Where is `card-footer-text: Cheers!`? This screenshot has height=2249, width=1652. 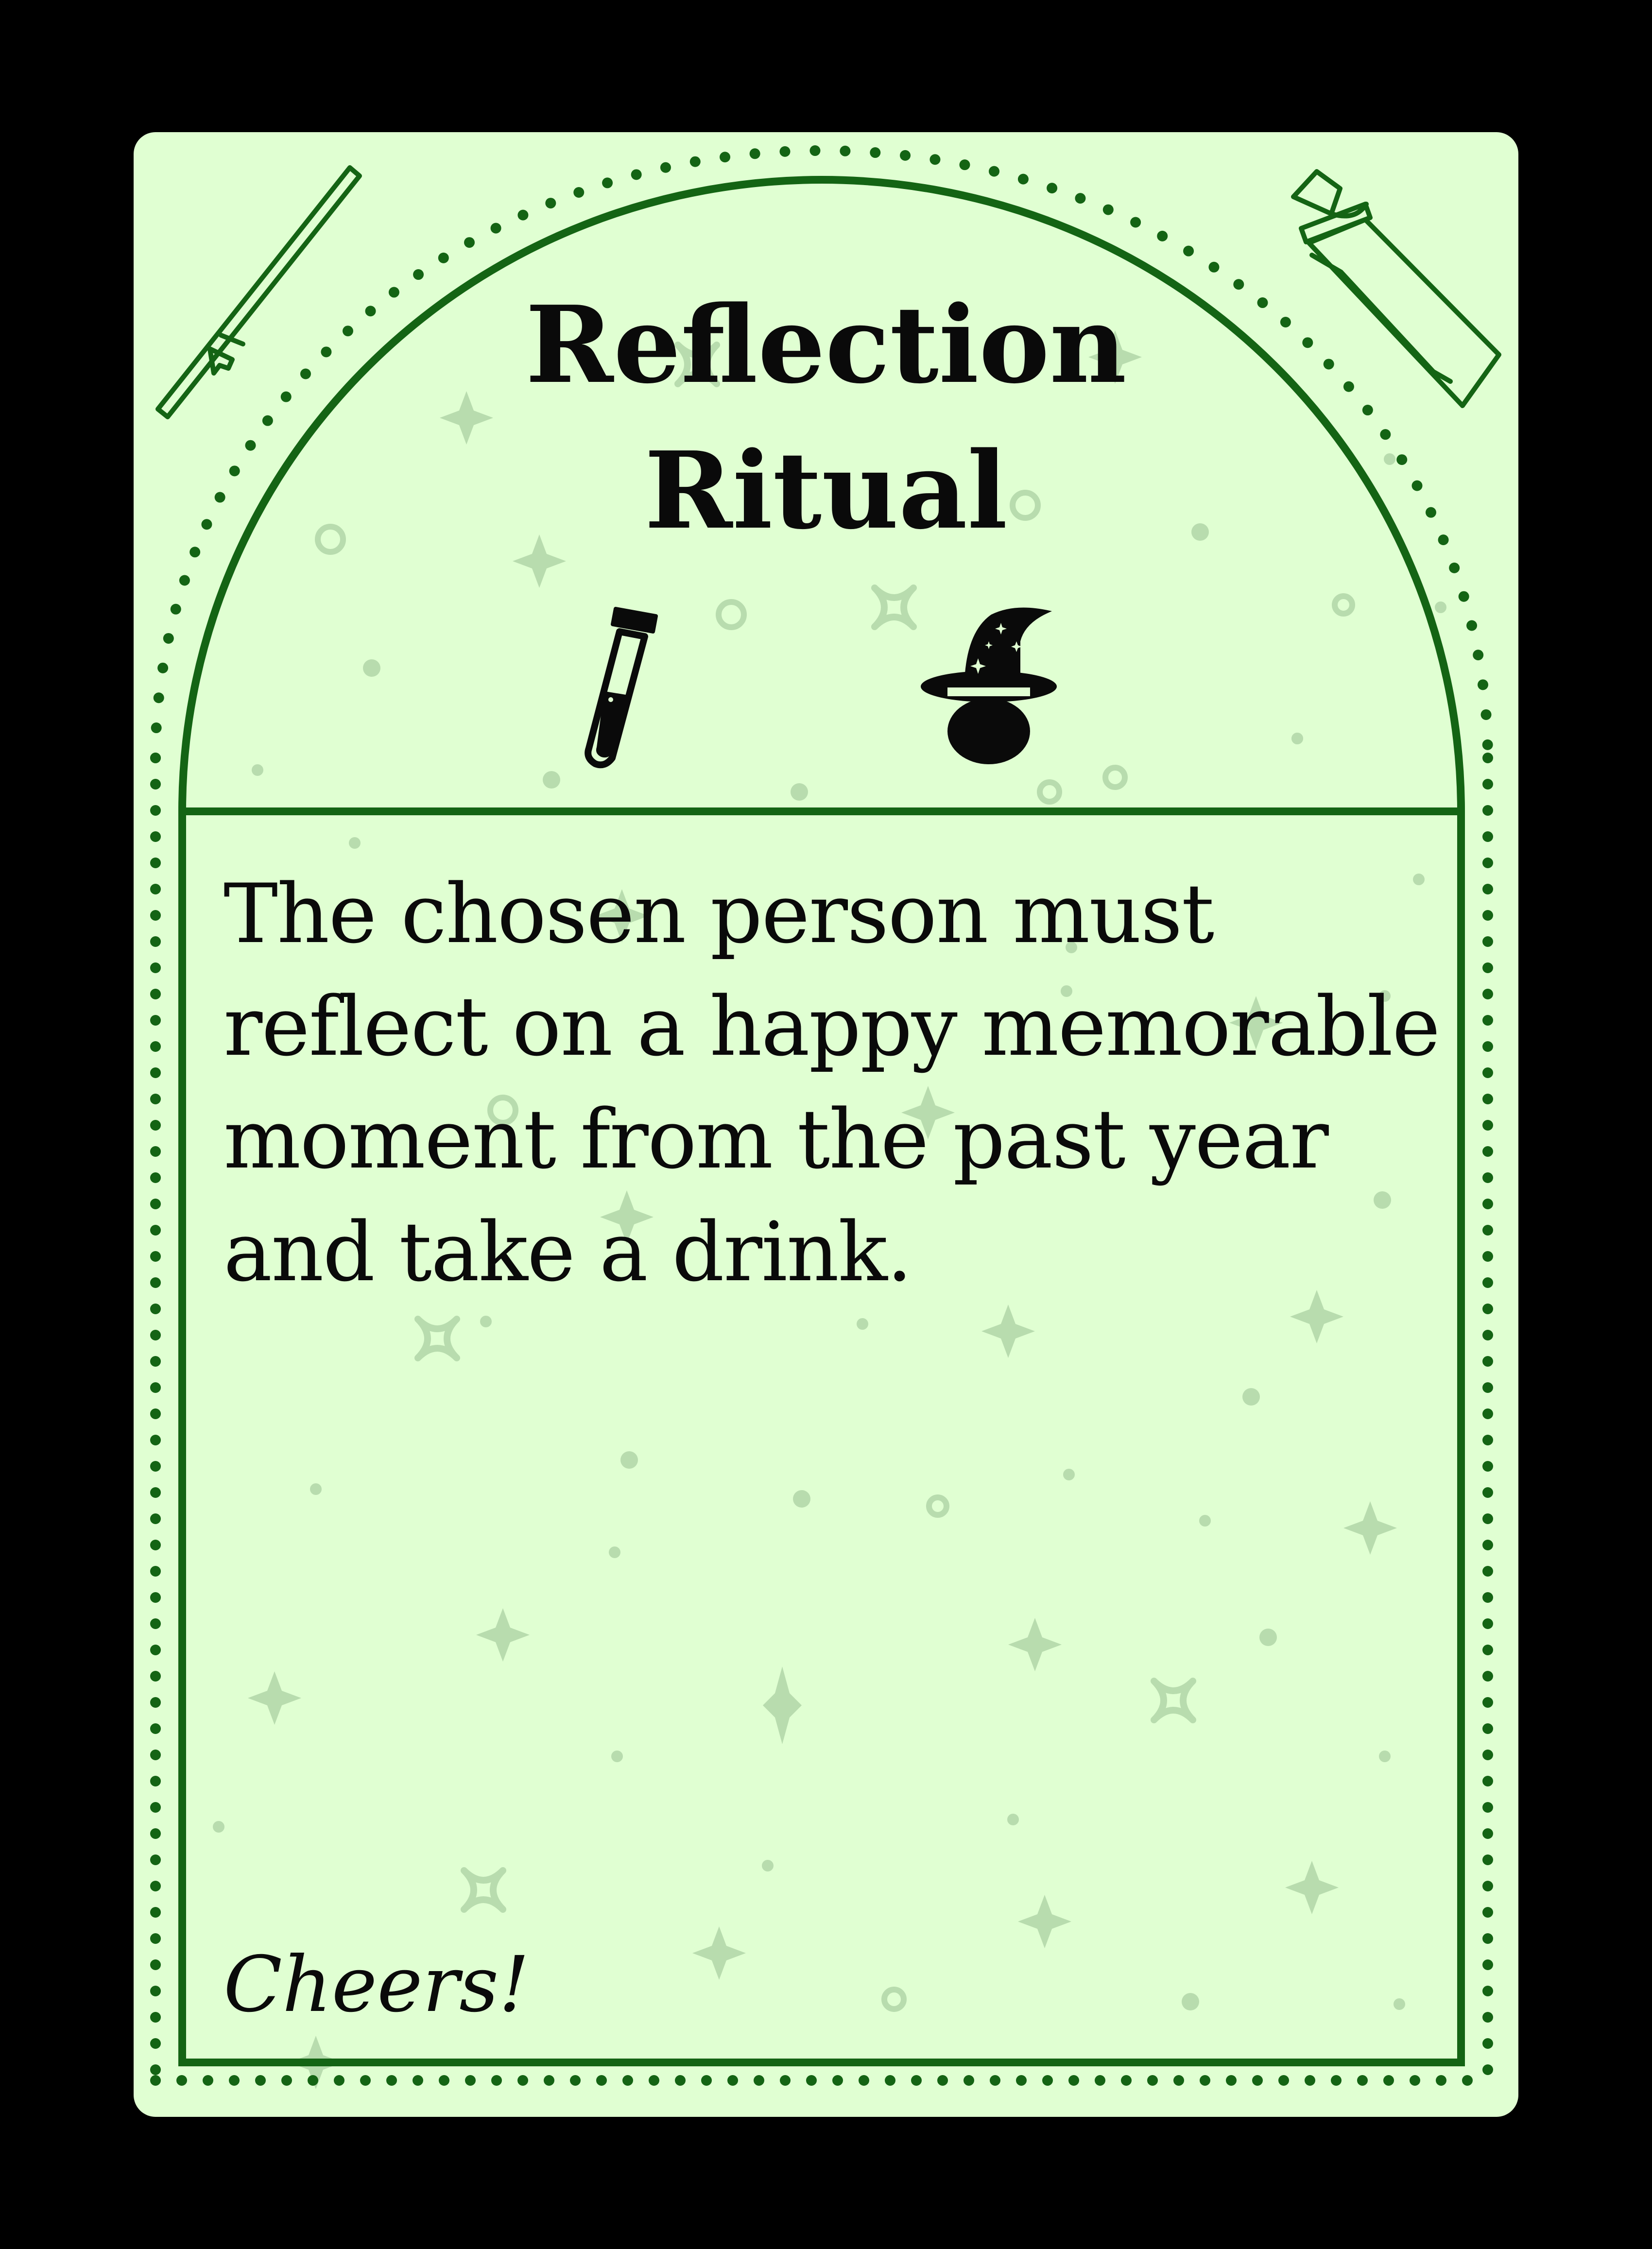 card-footer-text: Cheers! is located at coordinates (377, 1984).